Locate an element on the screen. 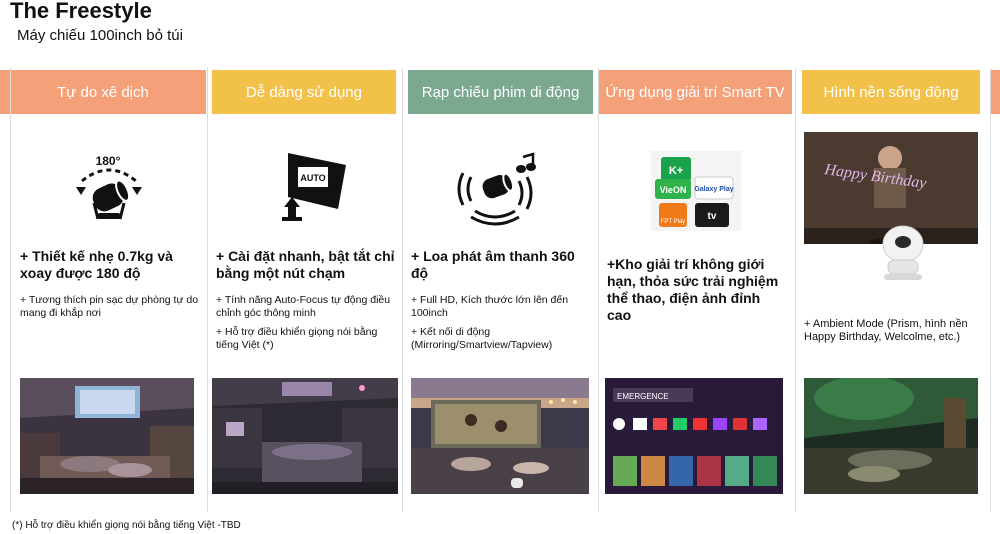 The width and height of the screenshot is (1000, 534). heading-ambient: Hình nền sống động is located at coordinates (891, 92).